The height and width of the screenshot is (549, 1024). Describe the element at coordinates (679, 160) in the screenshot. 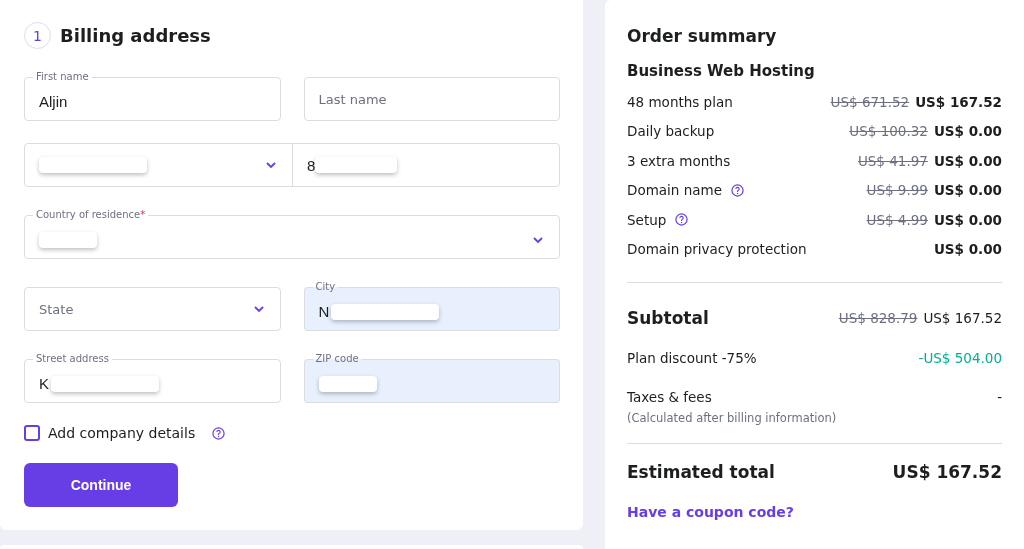

I see `item-label: 3 extra months` at that location.